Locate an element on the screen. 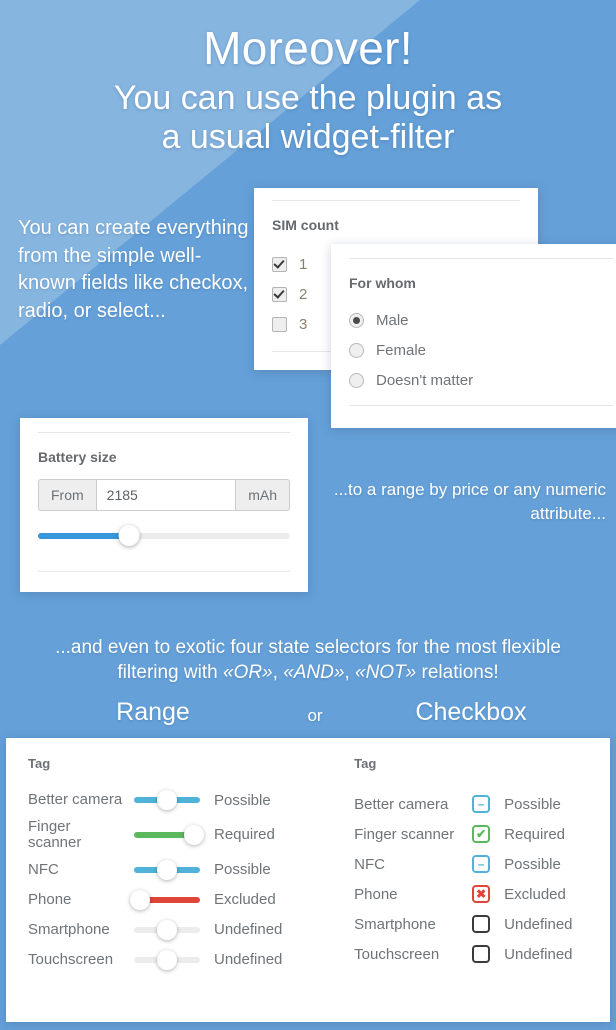 The height and width of the screenshot is (1030, 616). range-selector-row: Phone Excluded is located at coordinates (182, 900).